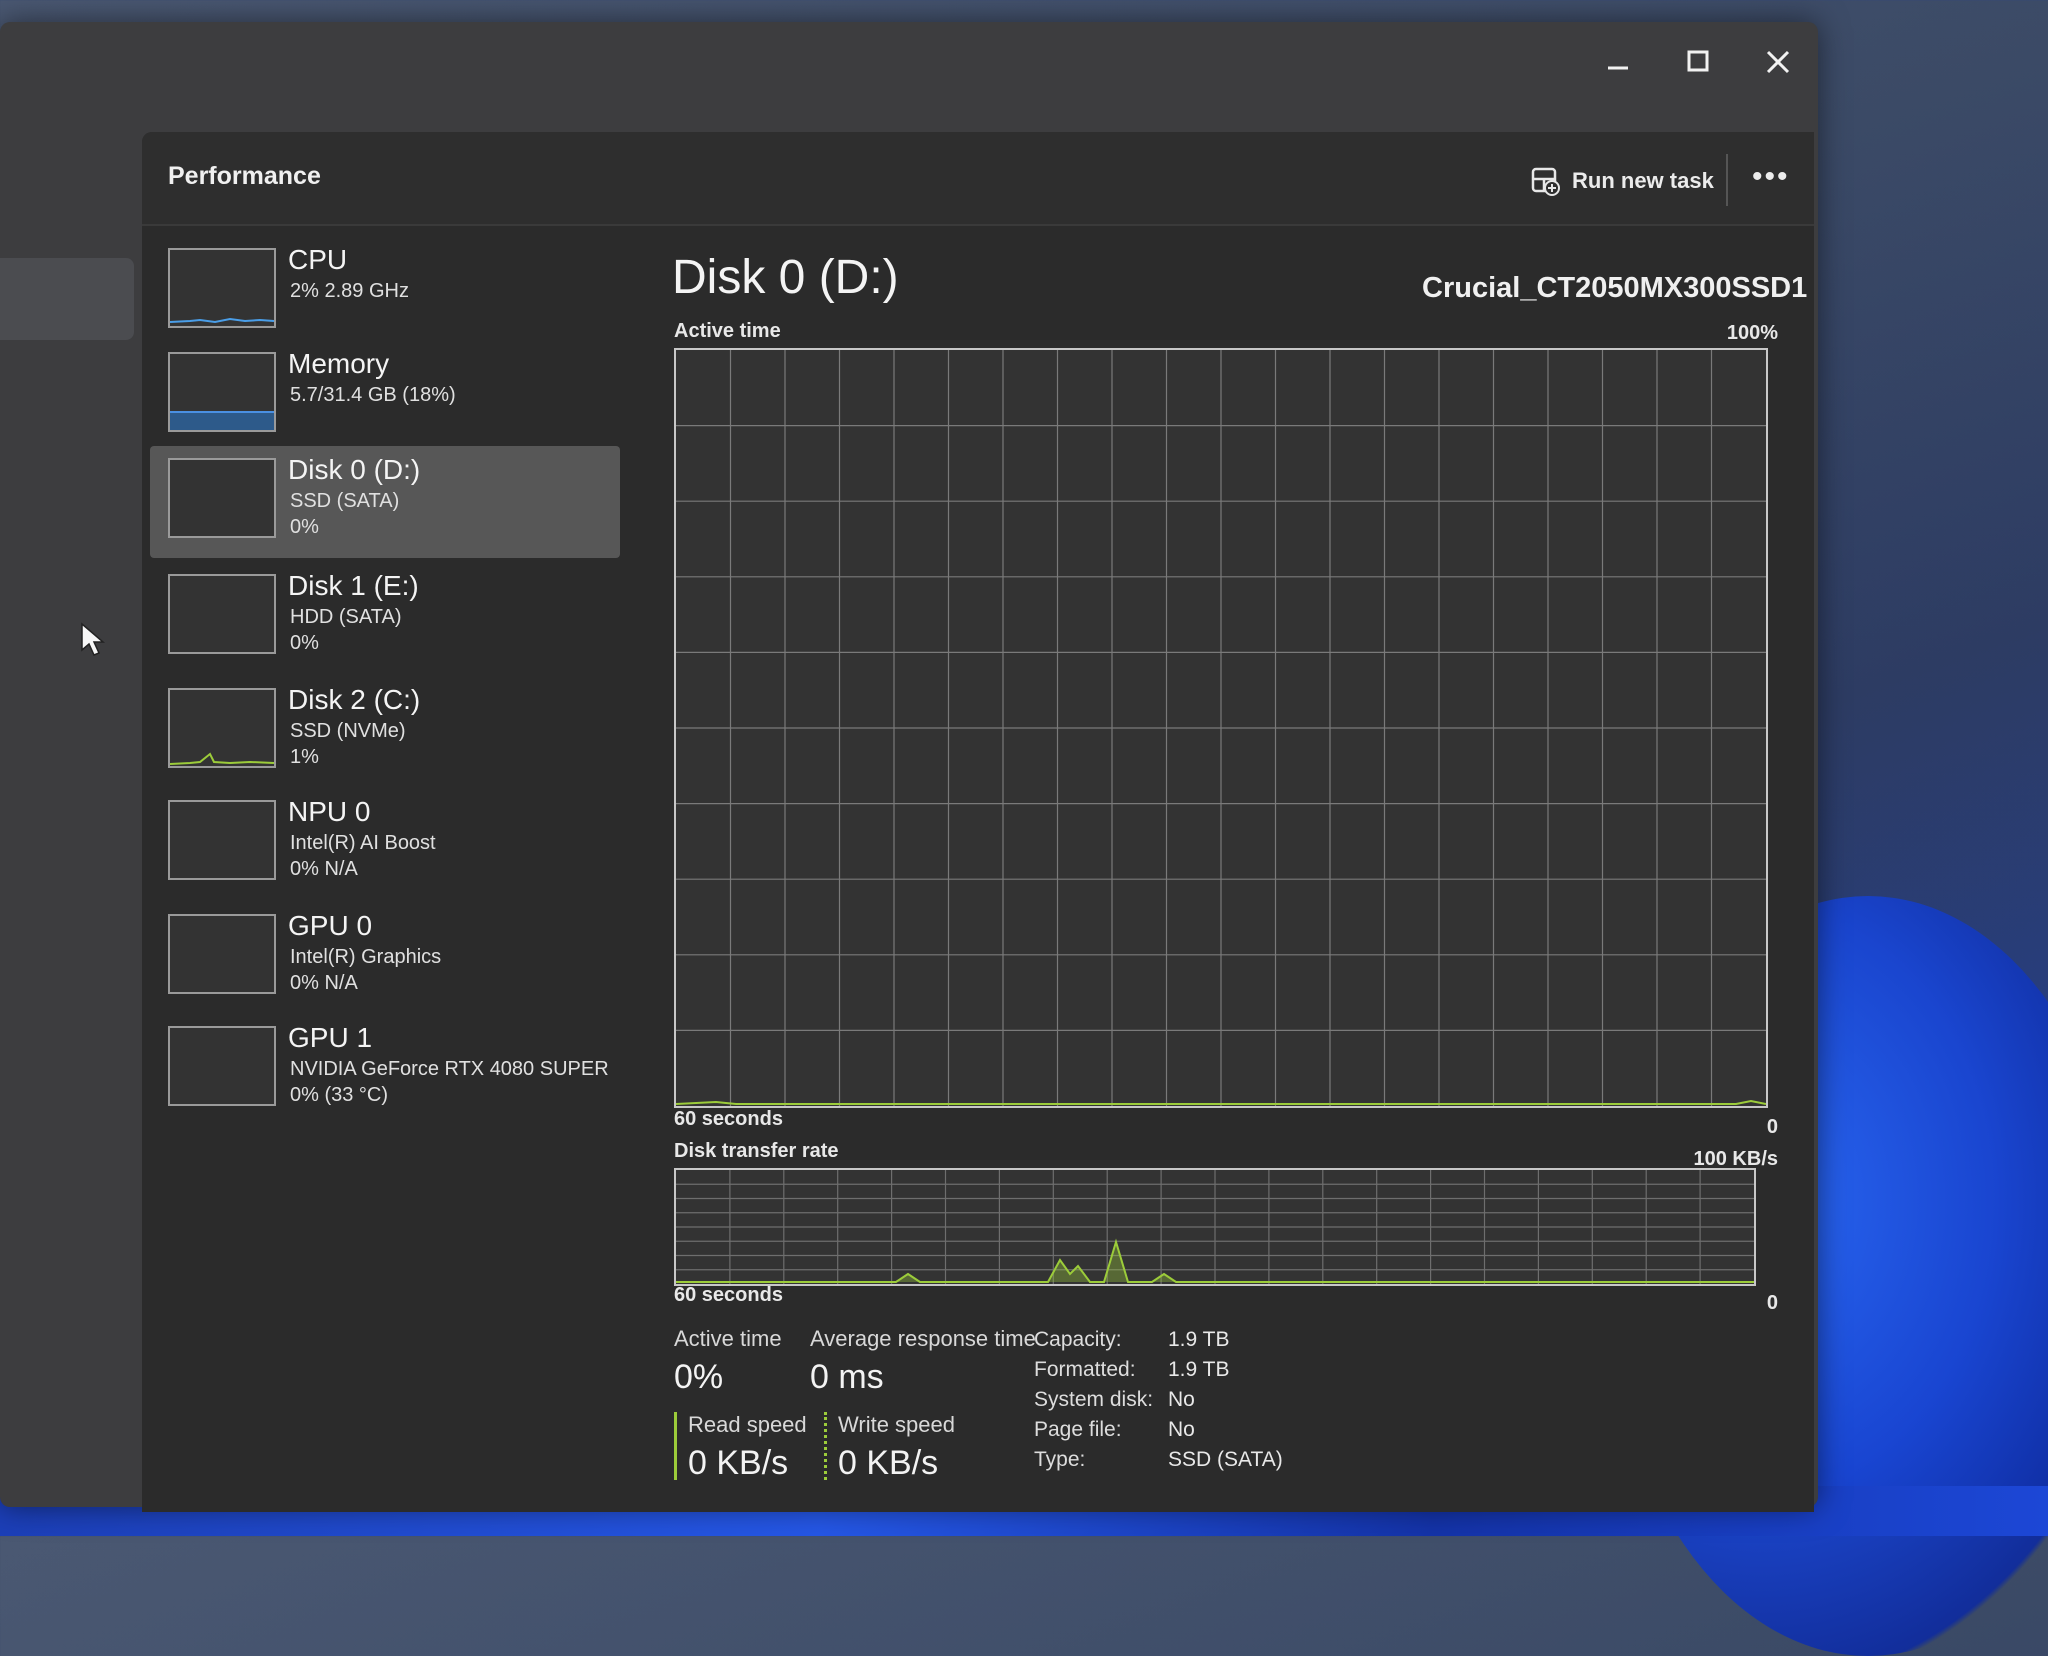 The width and height of the screenshot is (2048, 1656). Describe the element at coordinates (847, 1377) in the screenshot. I see `avg-response-stat-value: 0 ms` at that location.